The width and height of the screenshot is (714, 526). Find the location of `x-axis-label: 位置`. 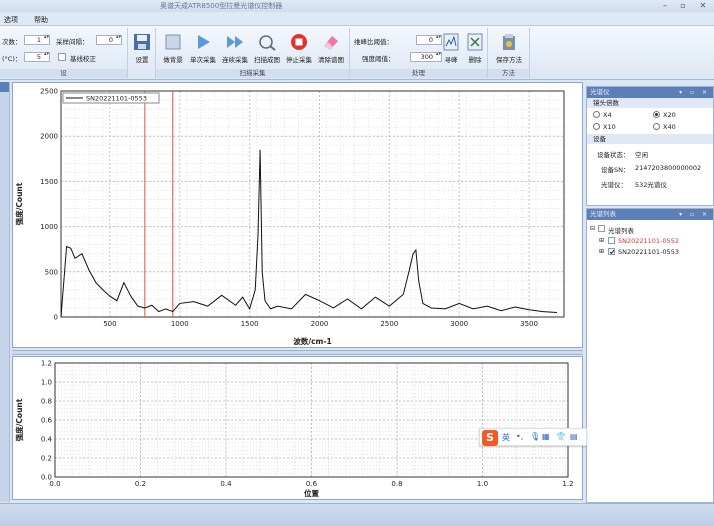

x-axis-label: 位置 is located at coordinates (311, 493).